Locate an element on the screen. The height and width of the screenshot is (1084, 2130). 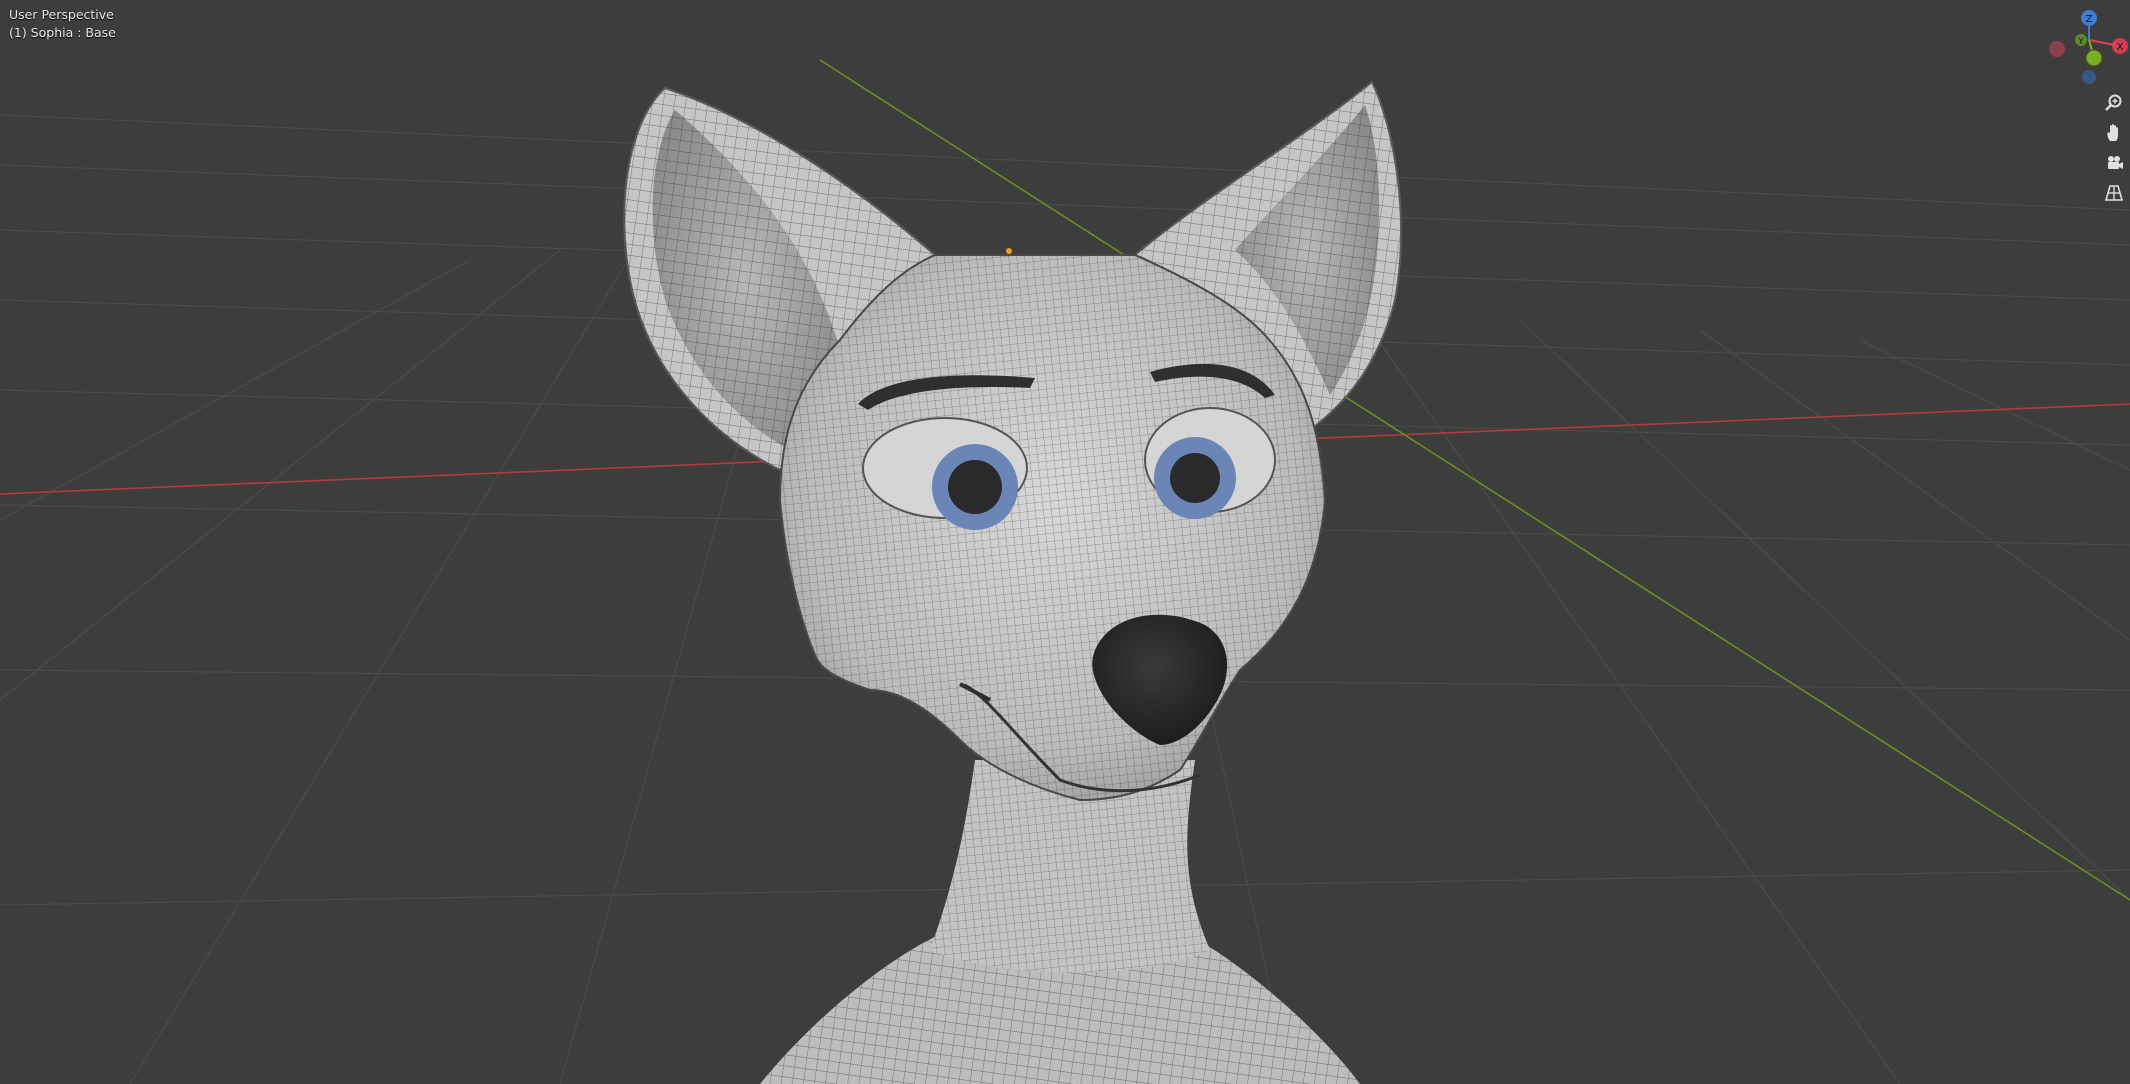
right-pupil is located at coordinates (1195, 478).